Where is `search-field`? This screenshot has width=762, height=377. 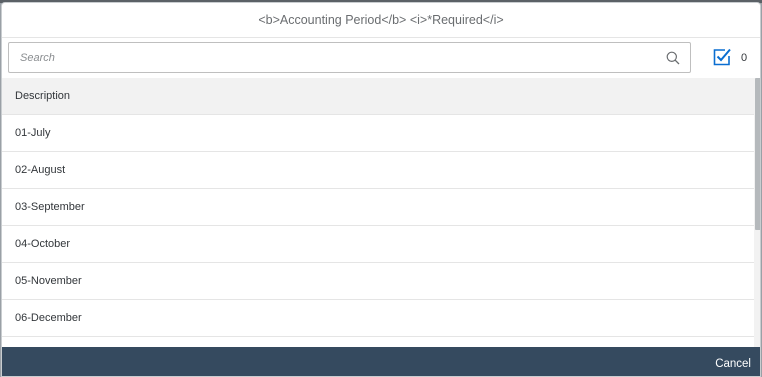
search-field is located at coordinates (349, 57).